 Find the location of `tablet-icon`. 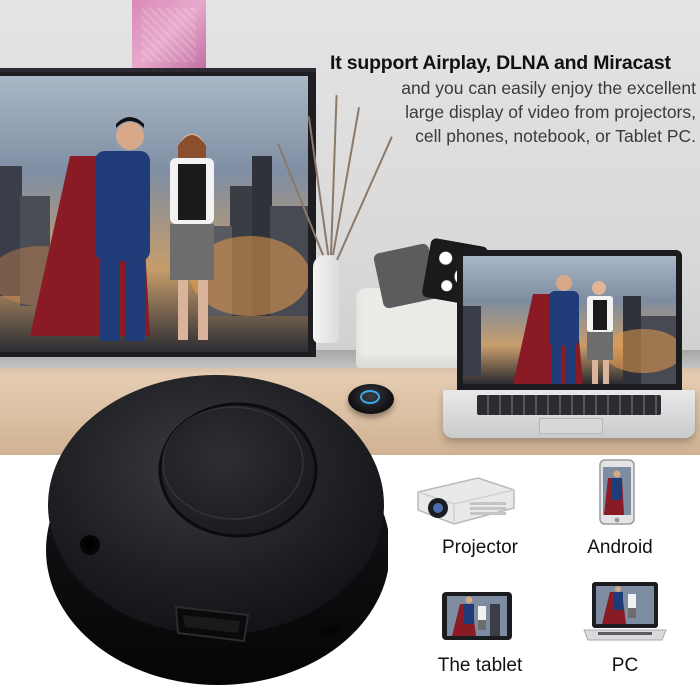

tablet-icon is located at coordinates (477, 616).